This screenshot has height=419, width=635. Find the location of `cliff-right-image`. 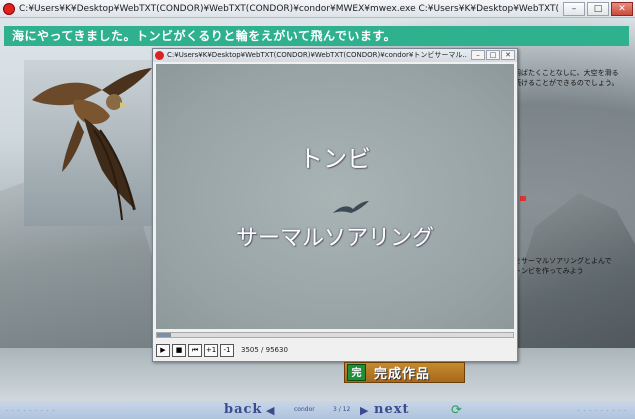

cliff-right-image is located at coordinates (572, 278).